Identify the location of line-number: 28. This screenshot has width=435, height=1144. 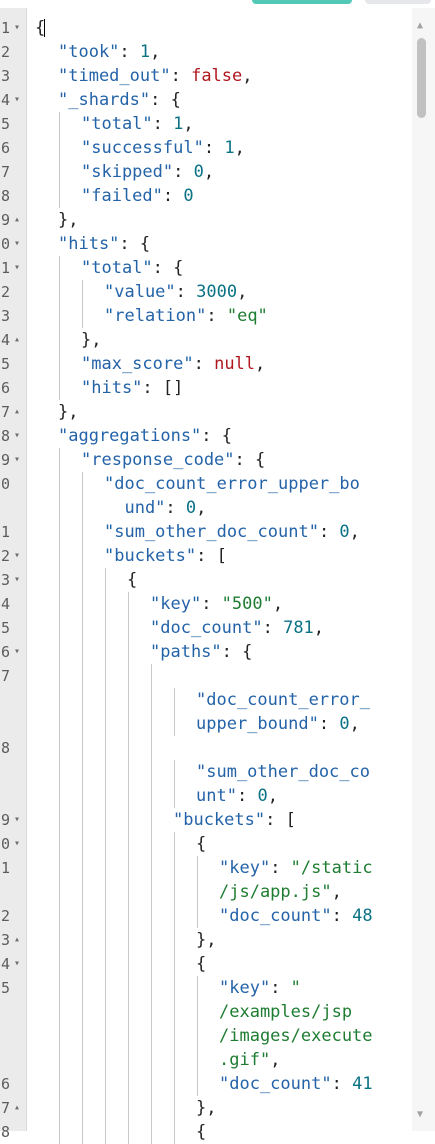
(5, 748).